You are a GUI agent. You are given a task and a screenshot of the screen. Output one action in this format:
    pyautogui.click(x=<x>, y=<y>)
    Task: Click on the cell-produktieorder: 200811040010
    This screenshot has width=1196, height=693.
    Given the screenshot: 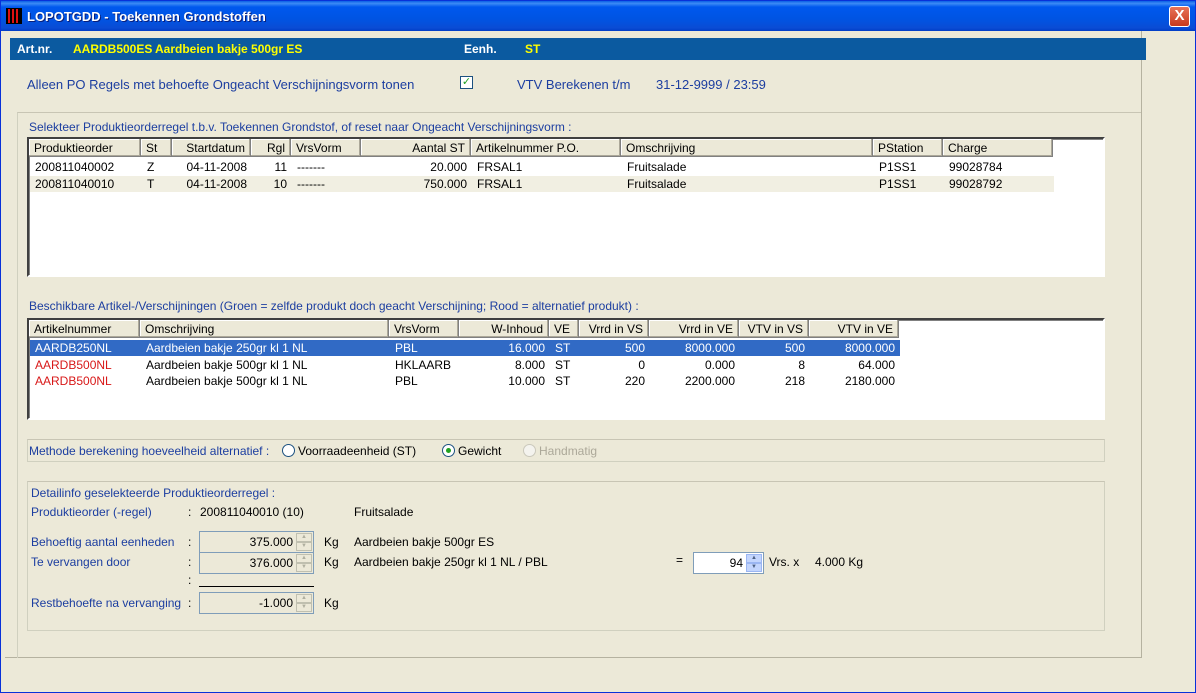 What is the action you would take?
    pyautogui.click(x=75, y=184)
    